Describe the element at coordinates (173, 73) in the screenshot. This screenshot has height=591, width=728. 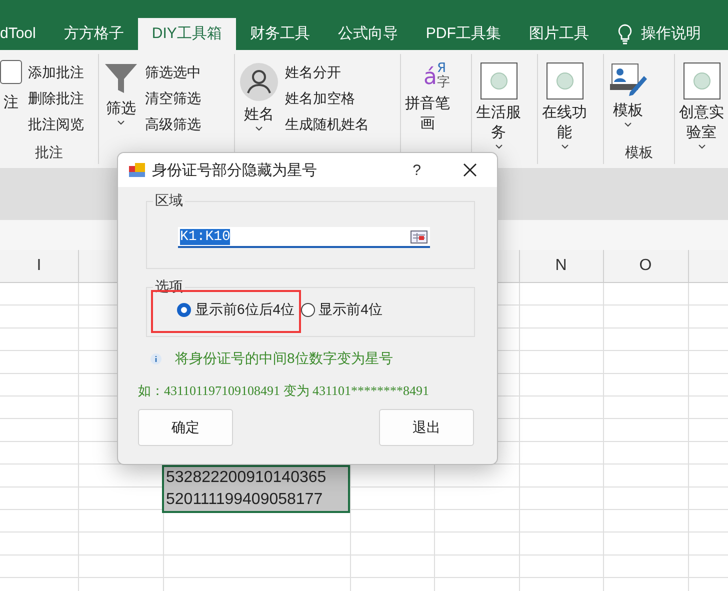
I see `ribbon-item: 筛选选中` at that location.